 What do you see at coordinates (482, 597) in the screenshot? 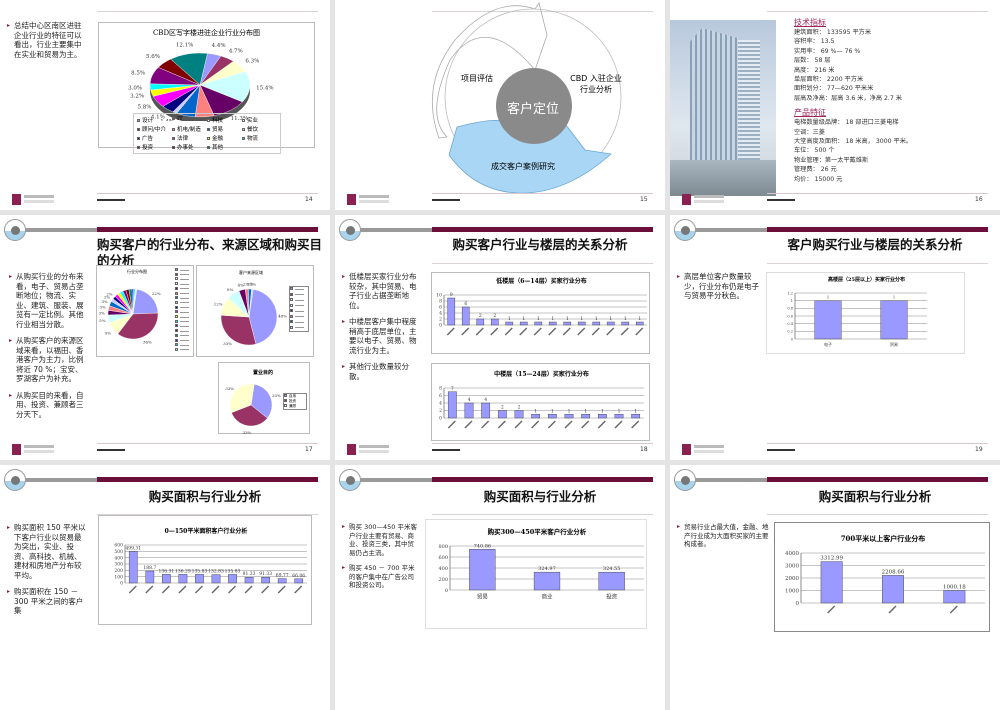
I see `x-tick-label: 贸易` at bounding box center [482, 597].